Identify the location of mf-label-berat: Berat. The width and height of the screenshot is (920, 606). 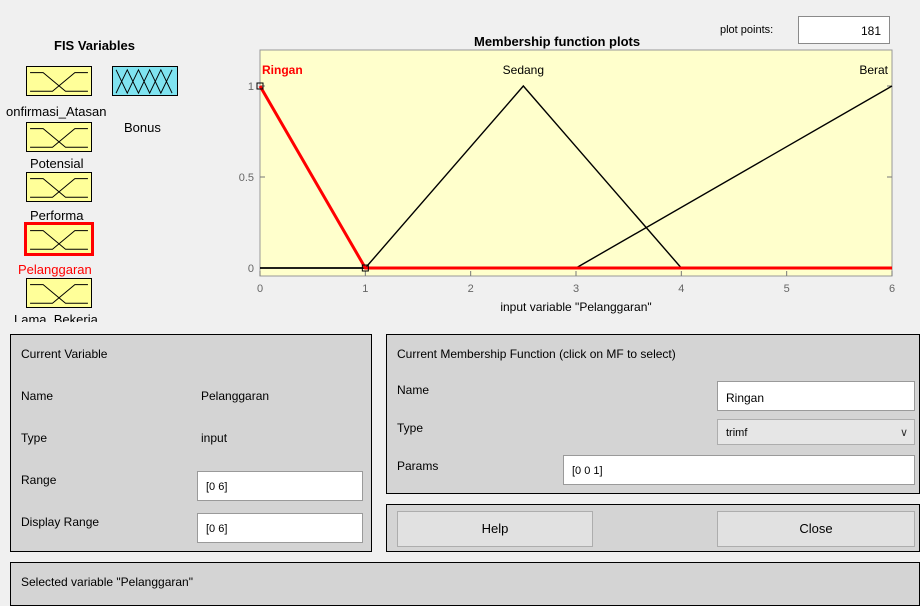
(873, 70).